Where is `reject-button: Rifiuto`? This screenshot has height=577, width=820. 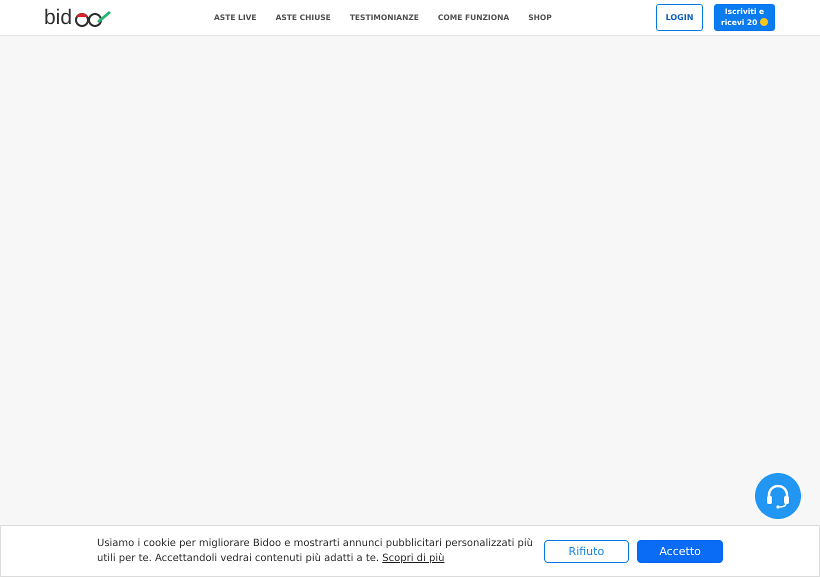 reject-button: Rifiuto is located at coordinates (587, 551).